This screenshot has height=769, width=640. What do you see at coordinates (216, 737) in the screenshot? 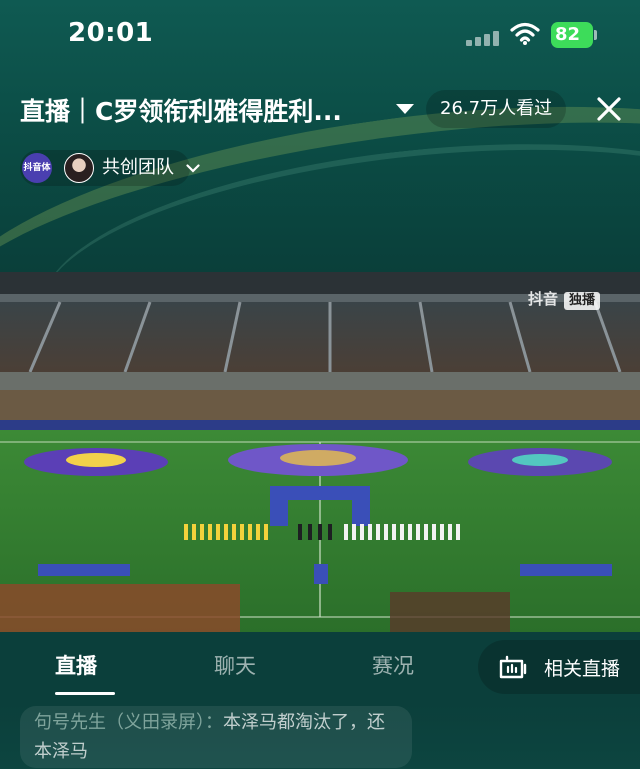
I see `chat-message: 句号先生（义田录屏）：本泽马都淘汰了，还本泽马` at bounding box center [216, 737].